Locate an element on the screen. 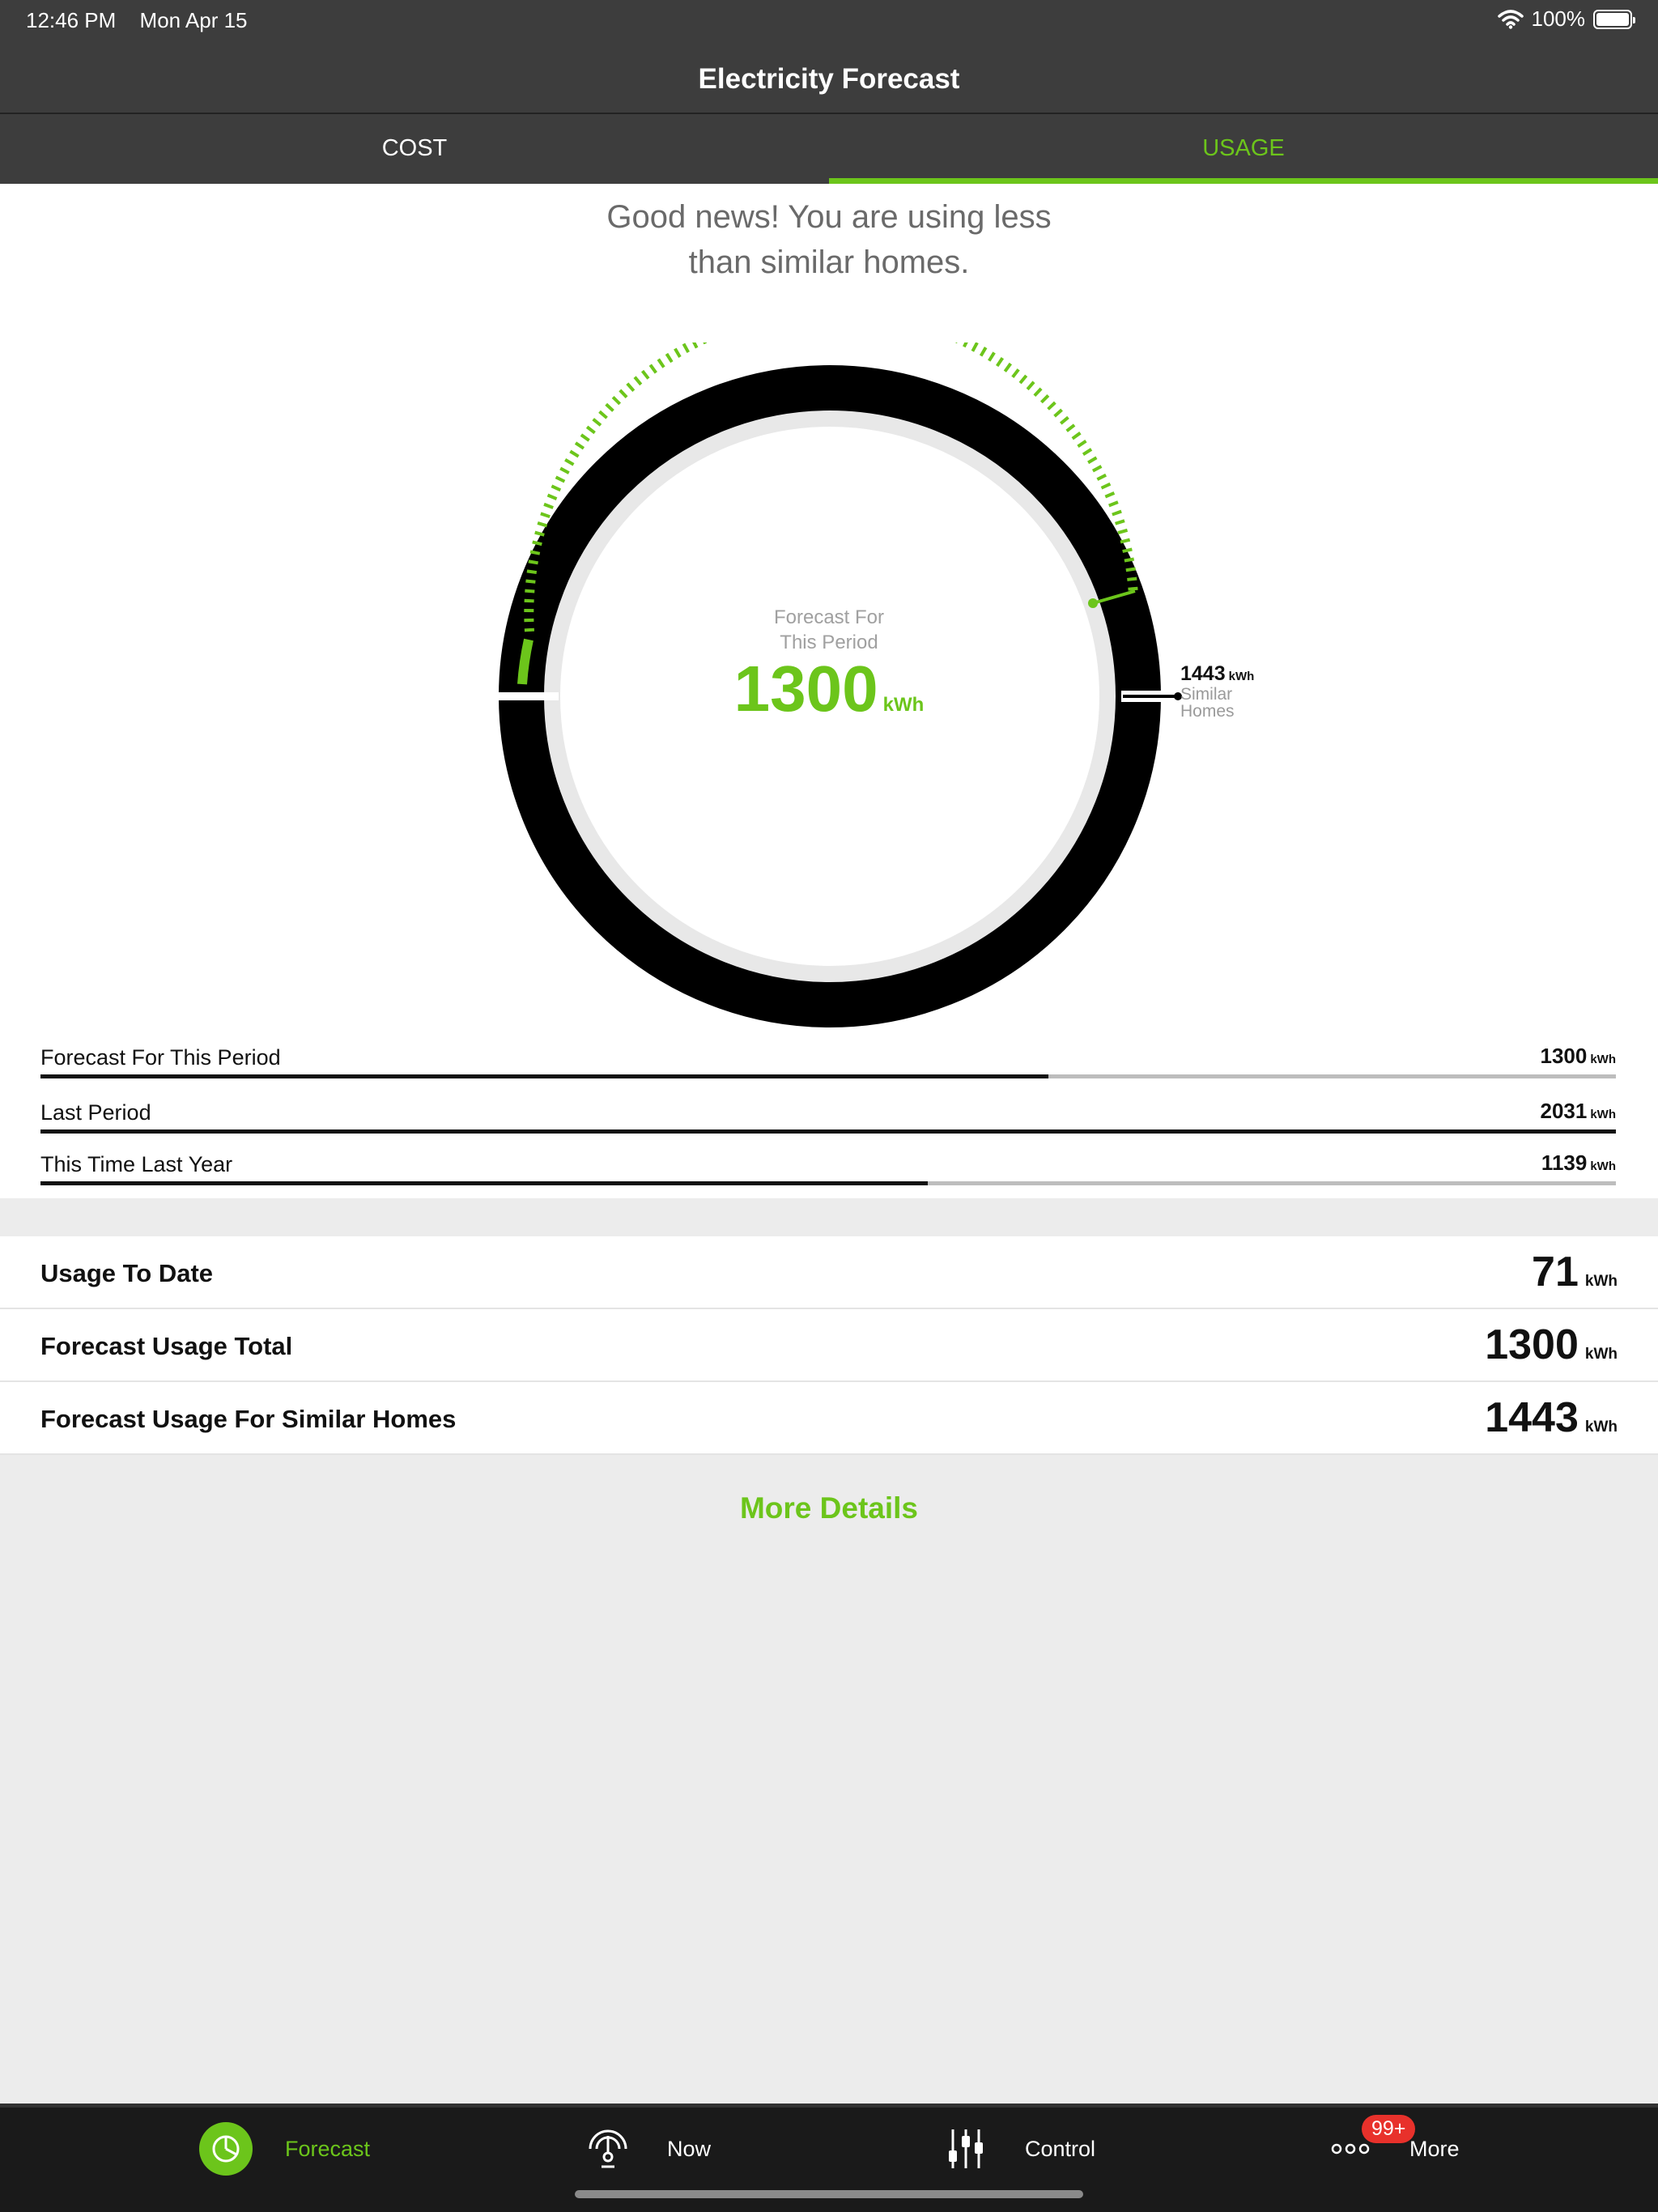  status-time: 12:46 PM is located at coordinates (71, 20).